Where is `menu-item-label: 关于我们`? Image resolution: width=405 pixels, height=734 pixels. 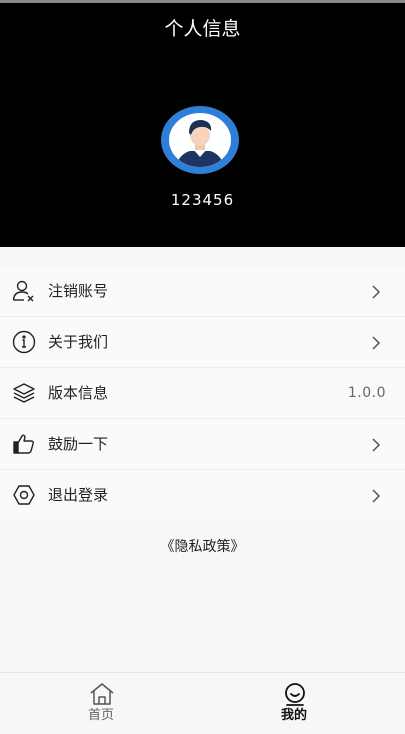
menu-item-label: 关于我们 is located at coordinates (78, 342).